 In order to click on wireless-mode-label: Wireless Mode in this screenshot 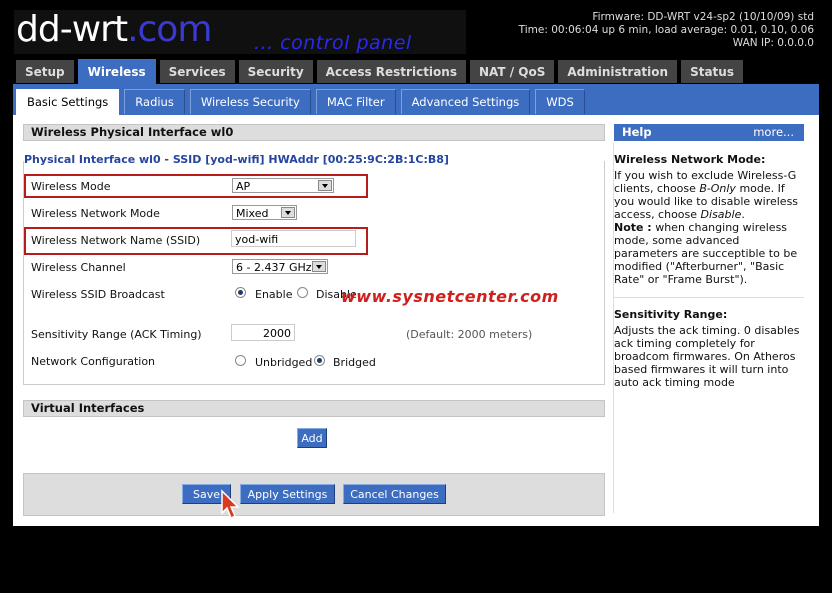, I will do `click(71, 186)`.